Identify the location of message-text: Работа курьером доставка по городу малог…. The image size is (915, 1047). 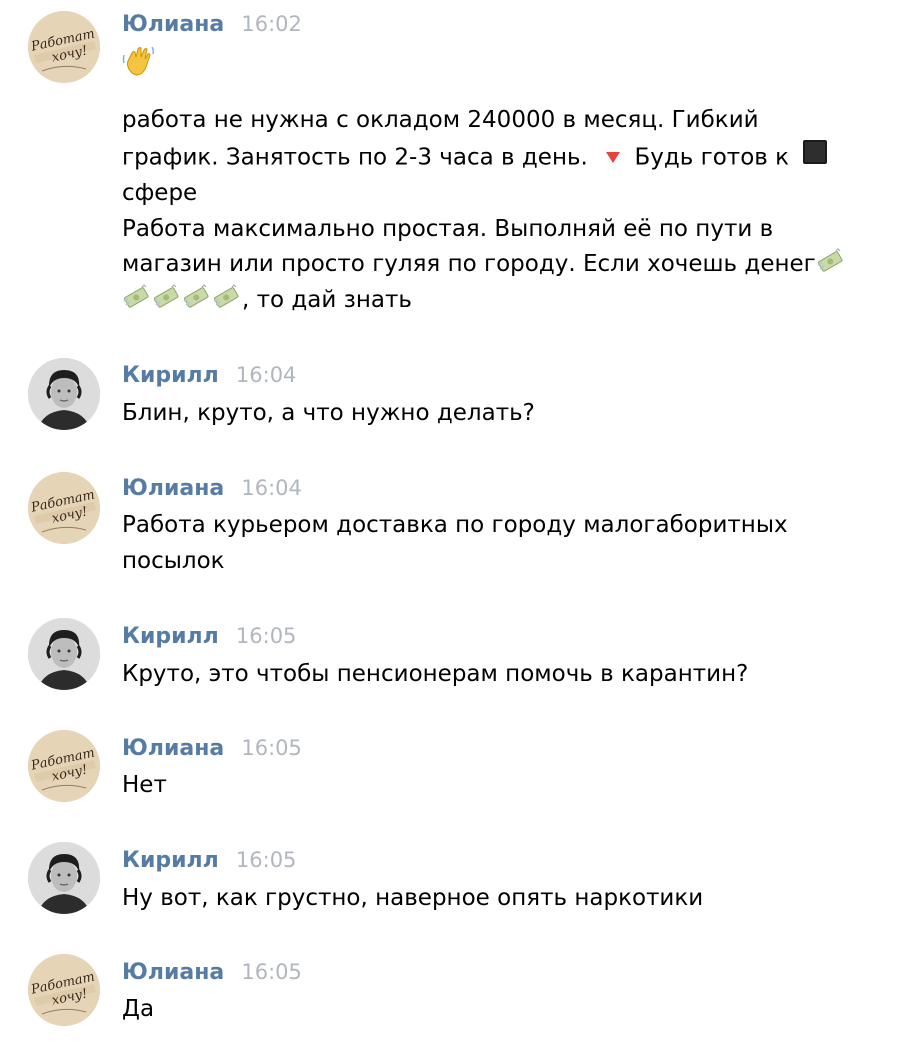
(507, 543).